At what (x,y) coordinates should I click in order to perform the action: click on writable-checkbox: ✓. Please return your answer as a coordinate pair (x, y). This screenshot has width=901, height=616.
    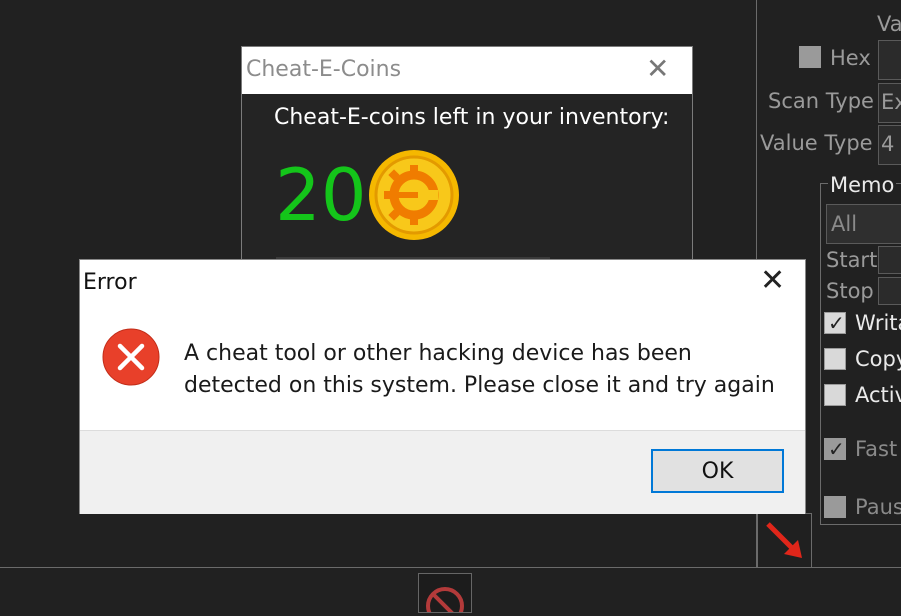
    Looking at the image, I should click on (835, 323).